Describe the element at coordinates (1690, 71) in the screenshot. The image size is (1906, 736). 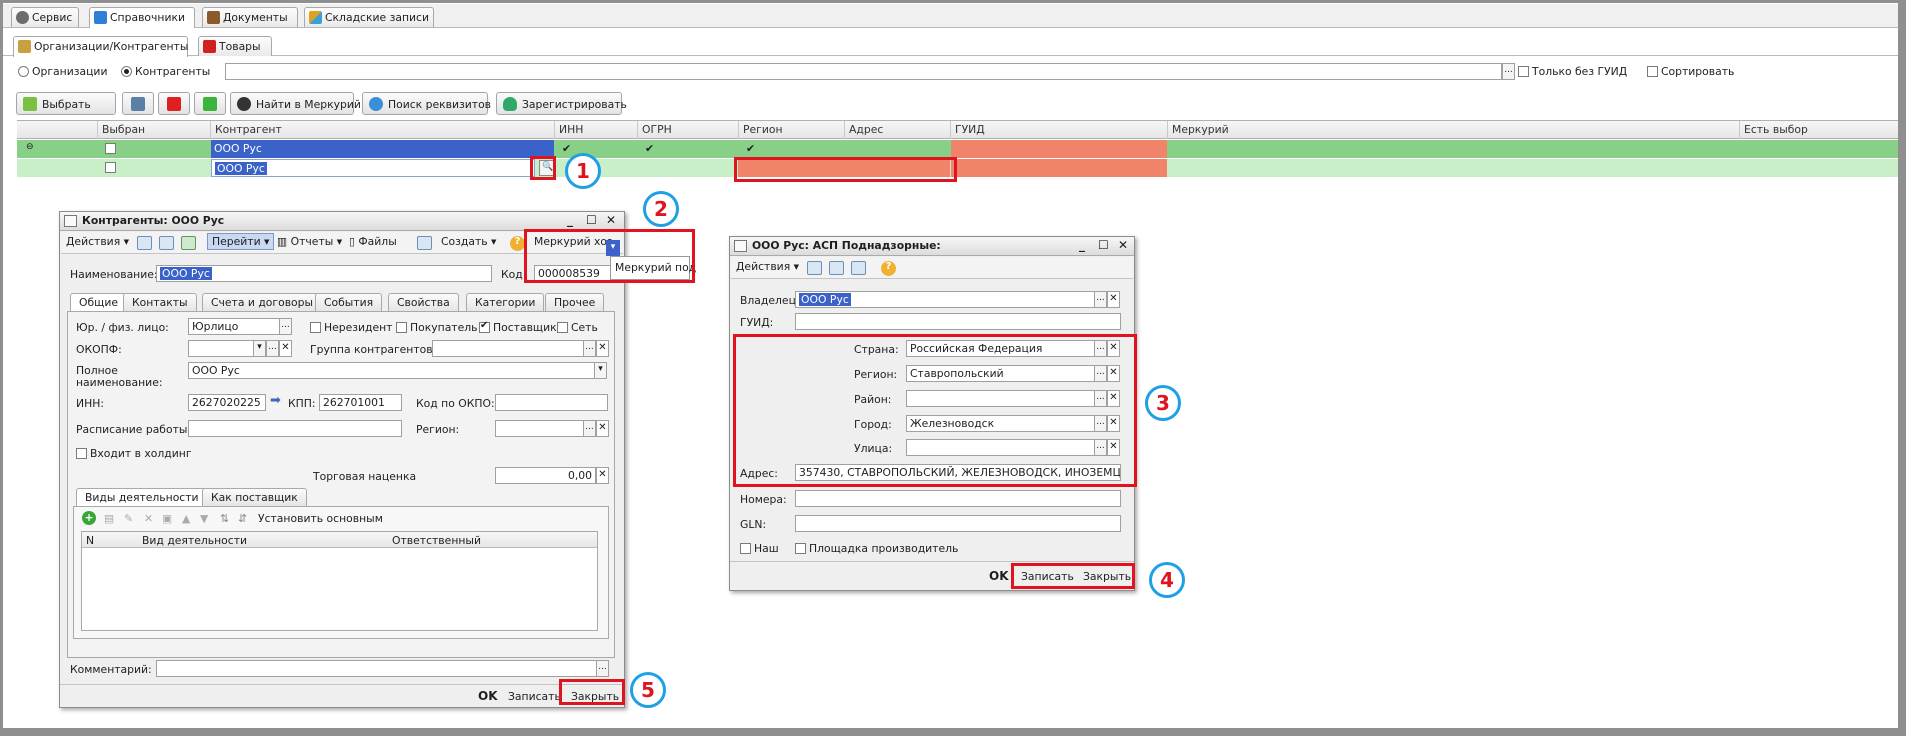
I see `sort-checkbox: Сортировать` at that location.